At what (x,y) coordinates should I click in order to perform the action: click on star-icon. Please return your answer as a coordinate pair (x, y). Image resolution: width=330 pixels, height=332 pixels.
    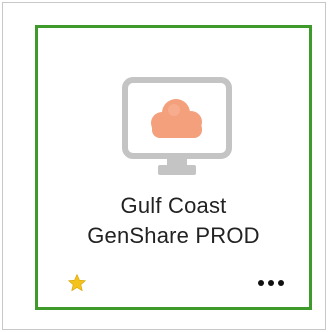
    Looking at the image, I should click on (77, 283).